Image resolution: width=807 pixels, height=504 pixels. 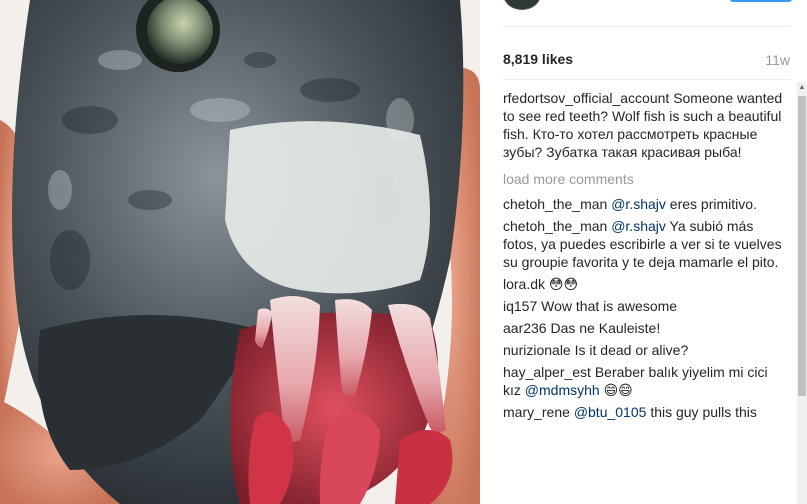 What do you see at coordinates (525, 328) in the screenshot?
I see `comment-username: aar236` at bounding box center [525, 328].